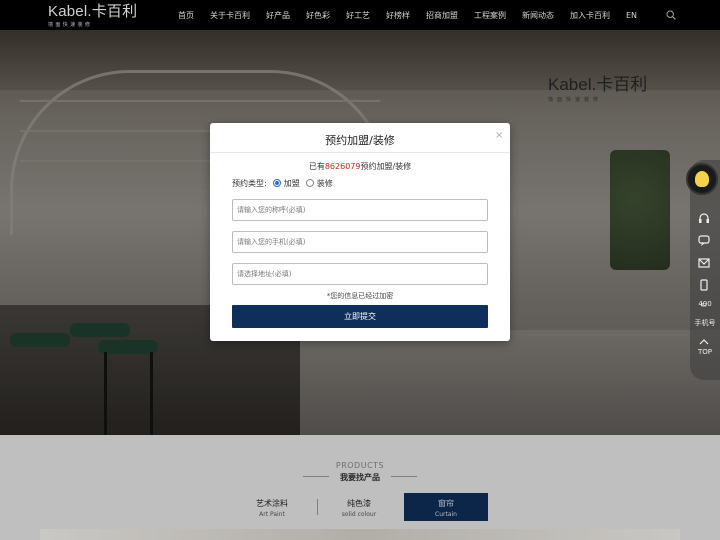 This screenshot has height=540, width=720. What do you see at coordinates (360, 296) in the screenshot?
I see `encryption-note: *您的信息已经过加密` at bounding box center [360, 296].